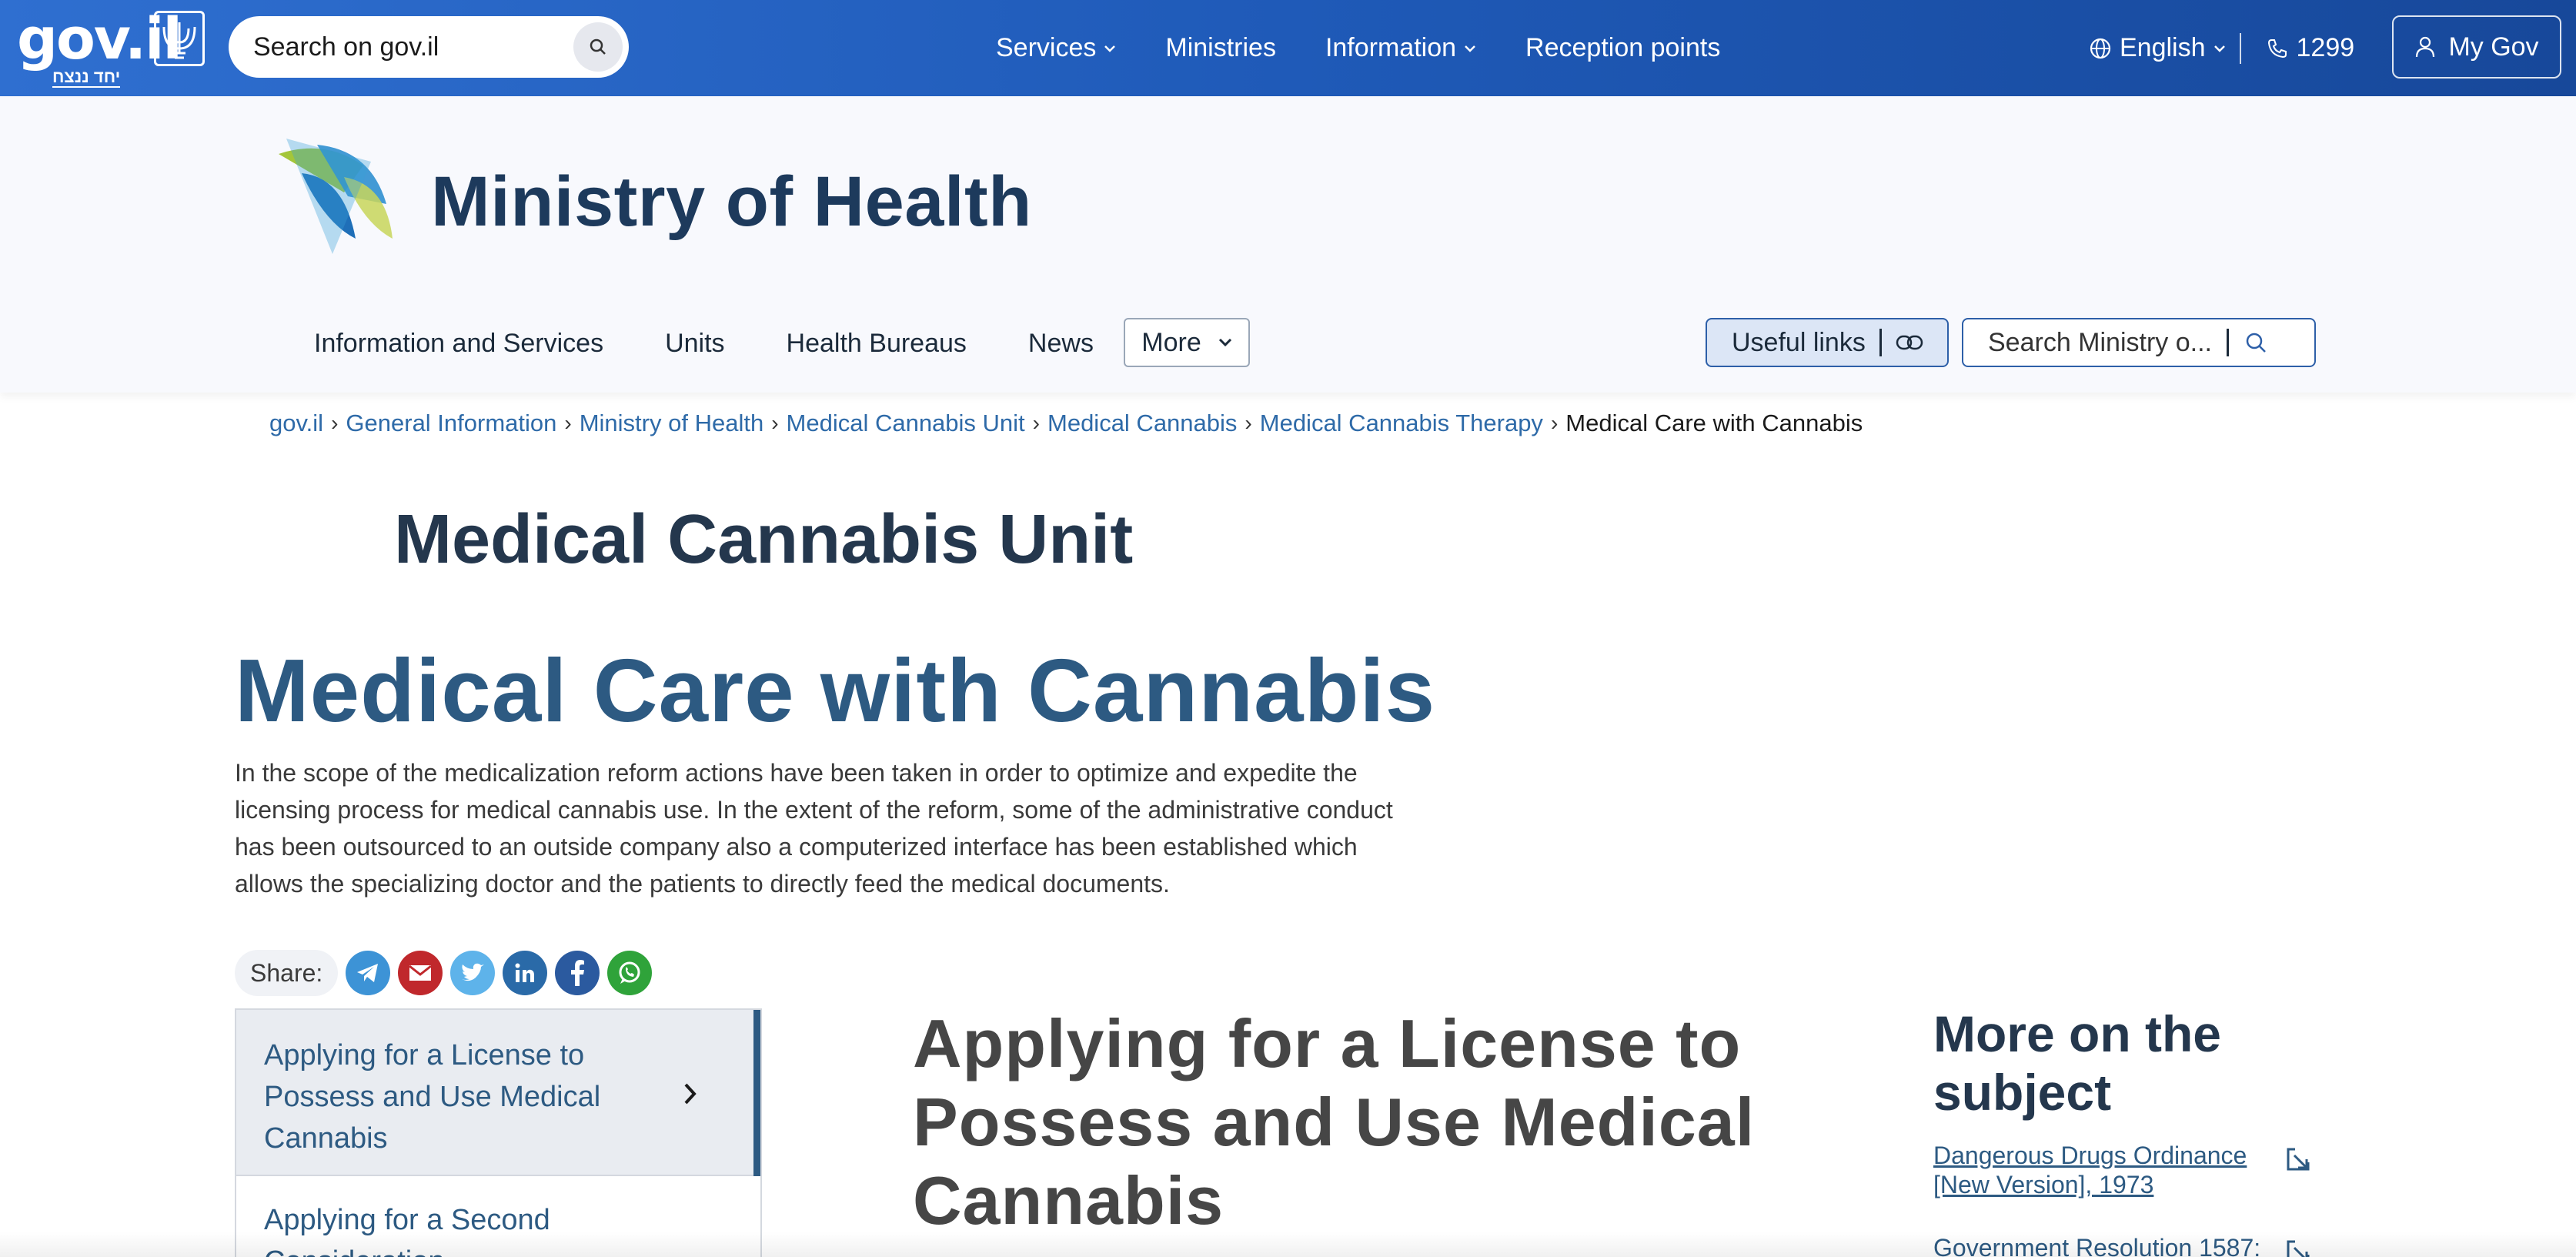  I want to click on whatsapp-icon, so click(630, 973).